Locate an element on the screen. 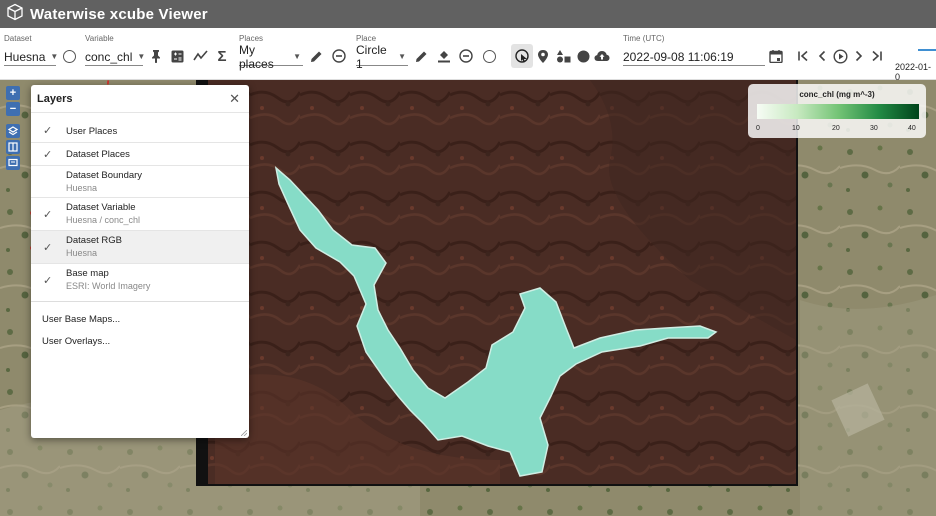 This screenshot has width=936, height=516. place-value: Circle 1 is located at coordinates (371, 56).